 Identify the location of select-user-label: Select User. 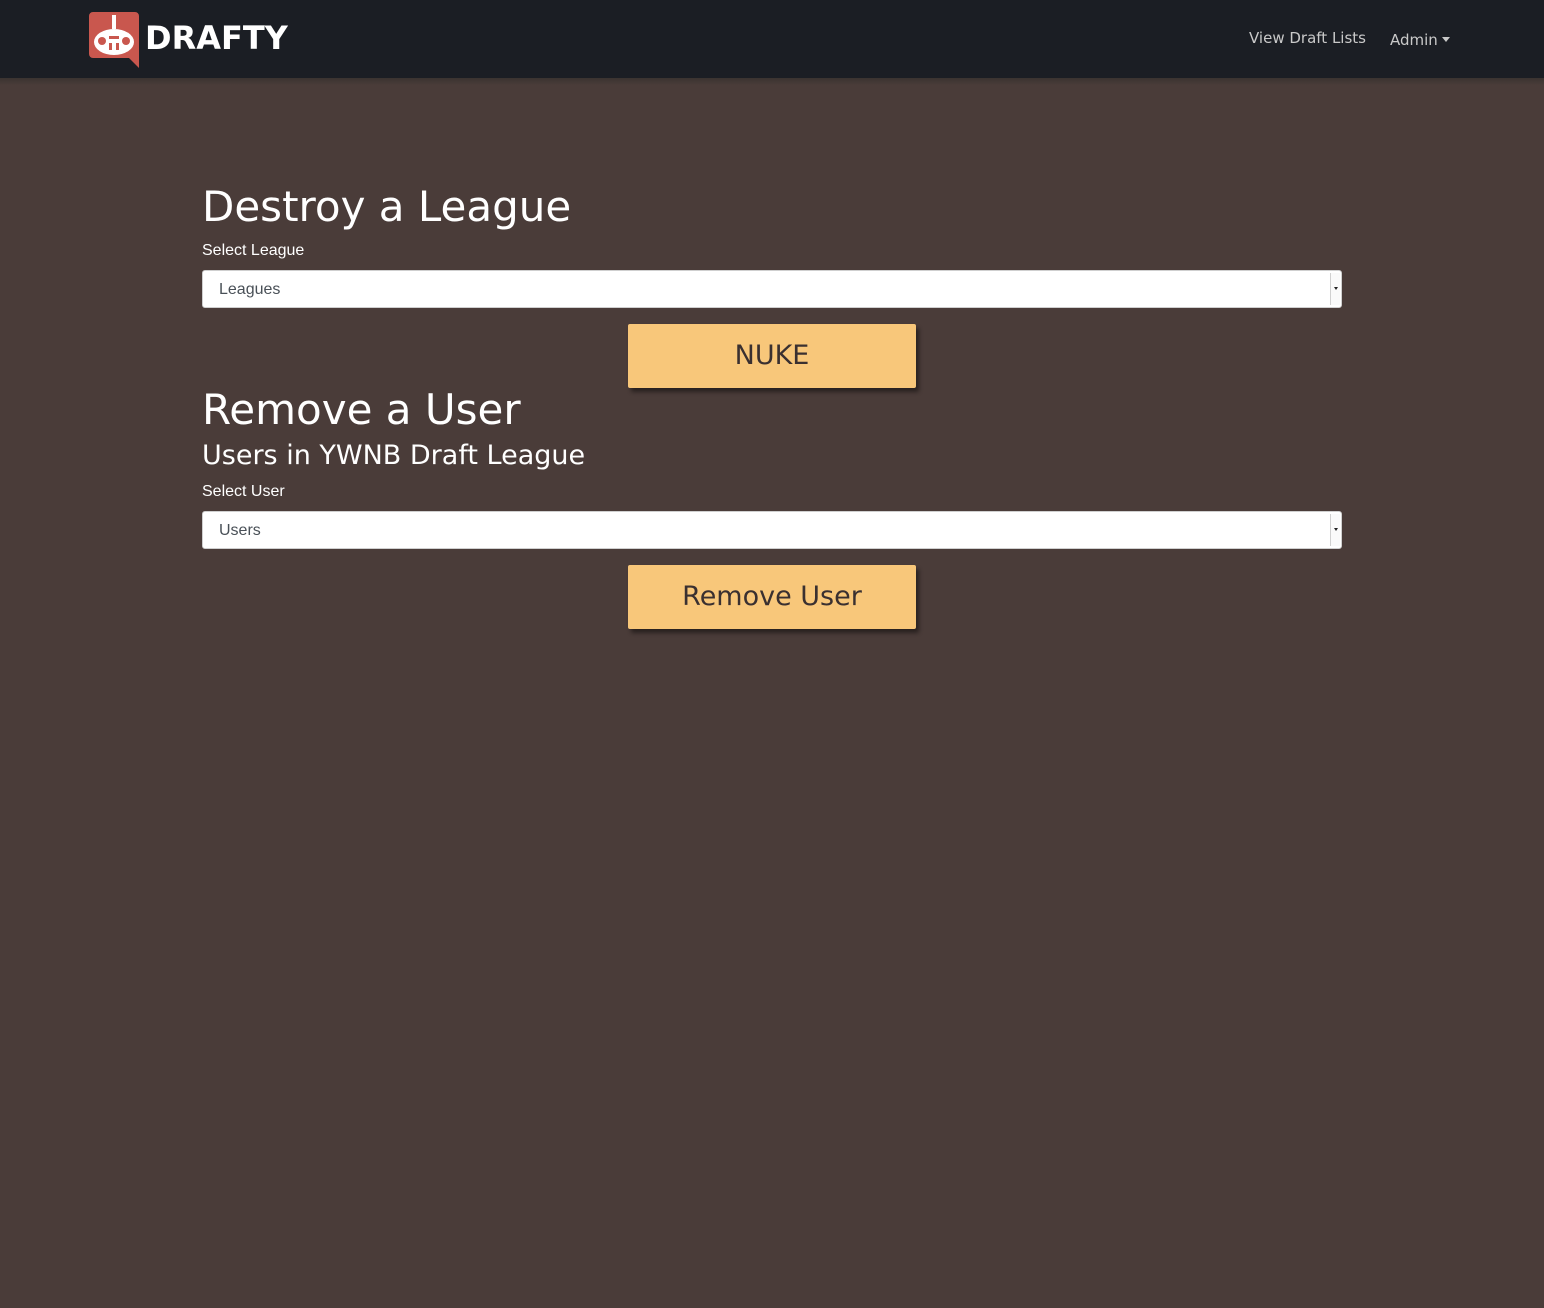
(243, 491).